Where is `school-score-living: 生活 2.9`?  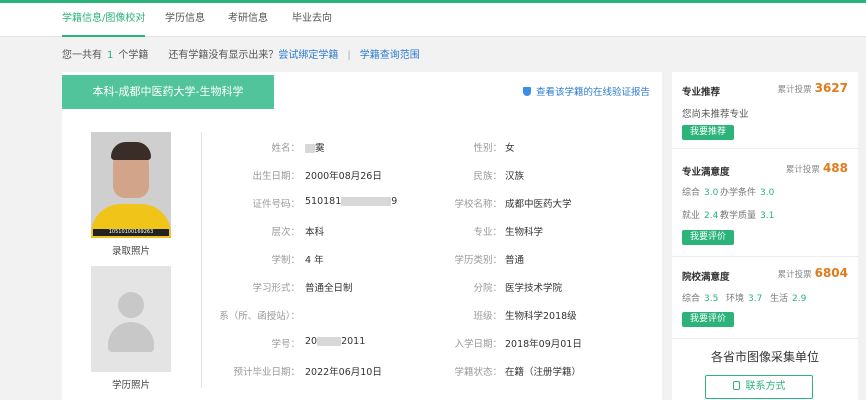 school-score-living: 生活 2.9 is located at coordinates (788, 299).